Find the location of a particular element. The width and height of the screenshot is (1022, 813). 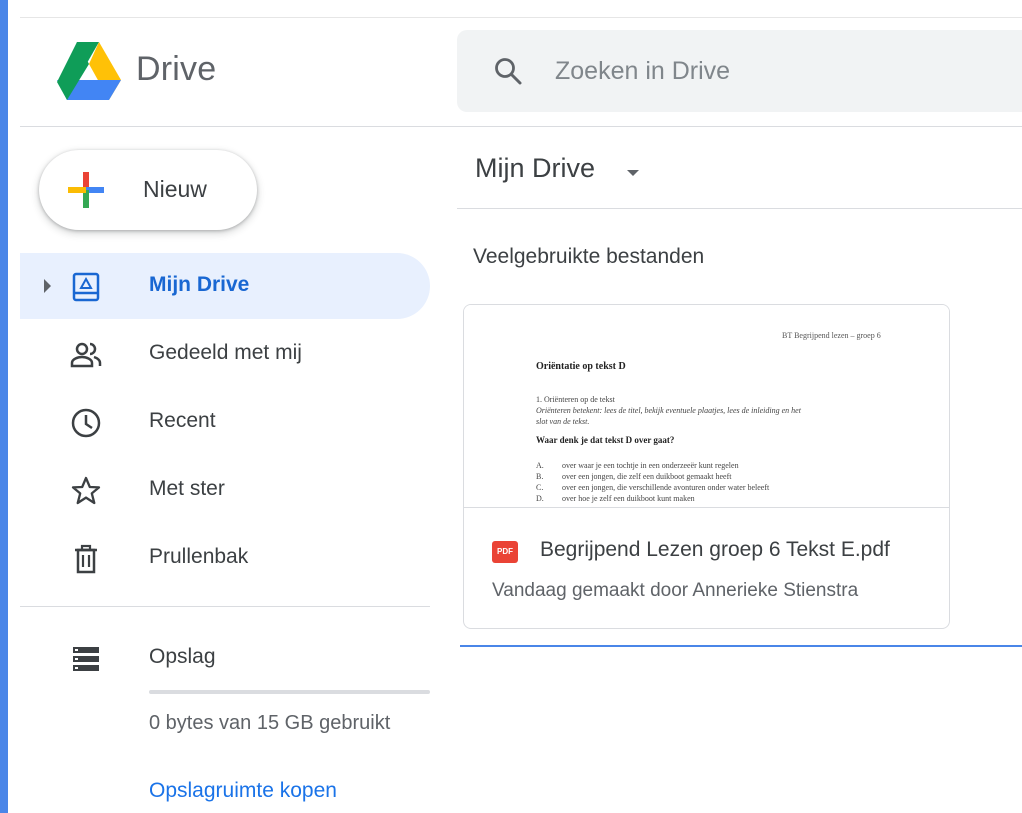

sidebar-item-recent: Recent is located at coordinates (225, 422).